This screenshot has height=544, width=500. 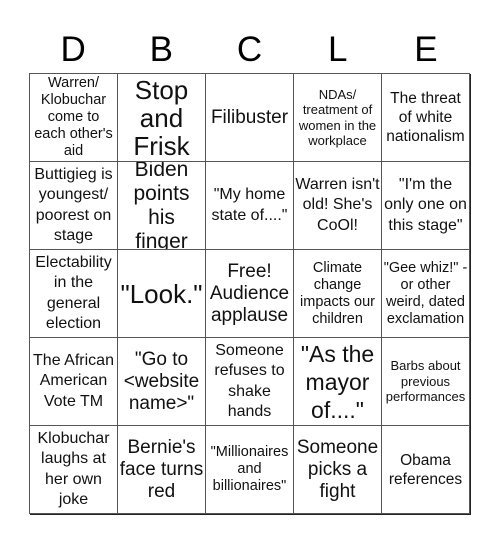 I want to click on bingo-cell: Warren isn't old! She's CoOl!, so click(x=338, y=206).